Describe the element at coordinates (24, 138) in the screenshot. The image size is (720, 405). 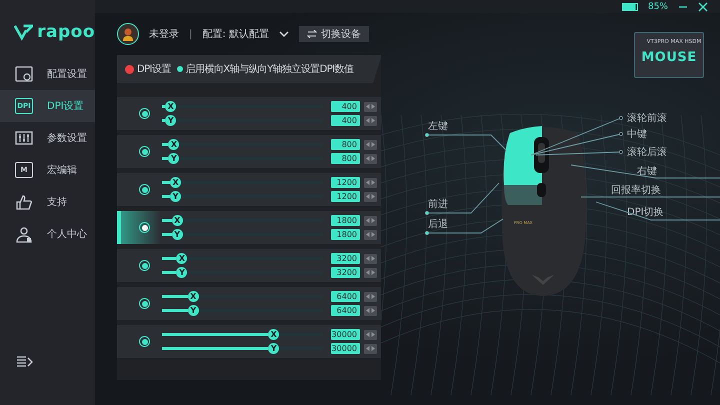
I see `sliders-icon` at that location.